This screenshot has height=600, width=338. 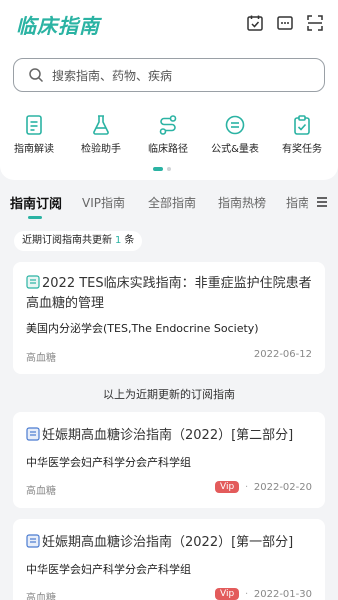 I want to click on quick-action-guide-interpretation: 指南解读, so click(x=34, y=134).